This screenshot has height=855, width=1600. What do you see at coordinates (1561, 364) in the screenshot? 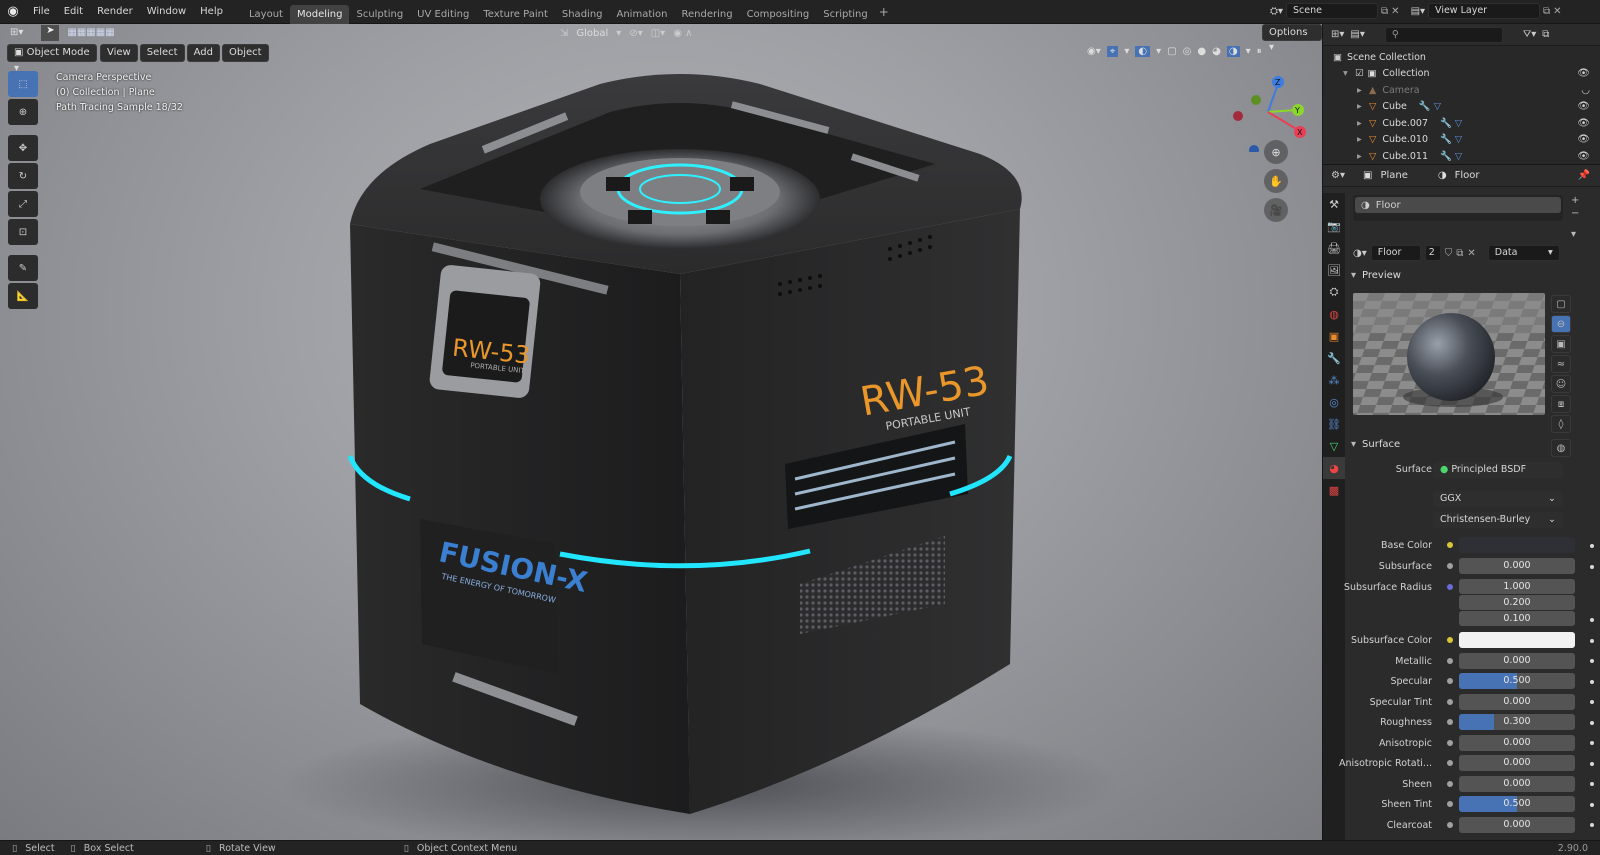
I see `preview-hair-icon: ≈` at bounding box center [1561, 364].